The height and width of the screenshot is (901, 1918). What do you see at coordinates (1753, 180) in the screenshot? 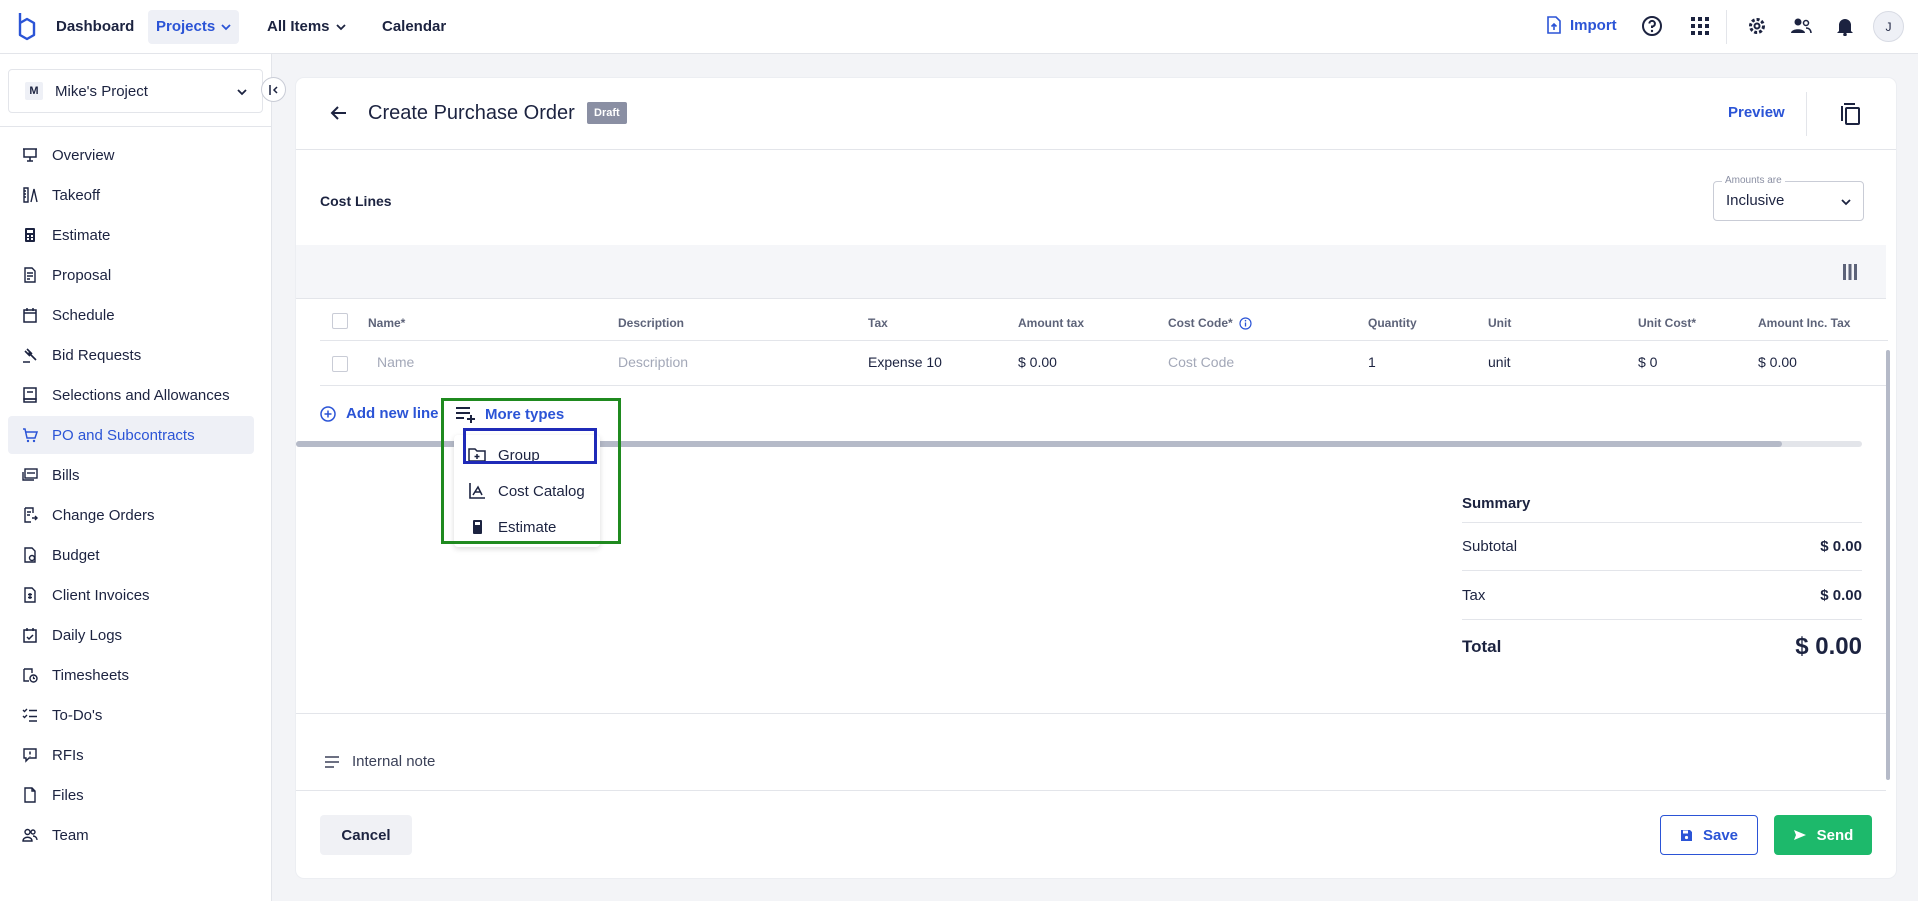
I see `amounts-are-label: Amounts are` at bounding box center [1753, 180].